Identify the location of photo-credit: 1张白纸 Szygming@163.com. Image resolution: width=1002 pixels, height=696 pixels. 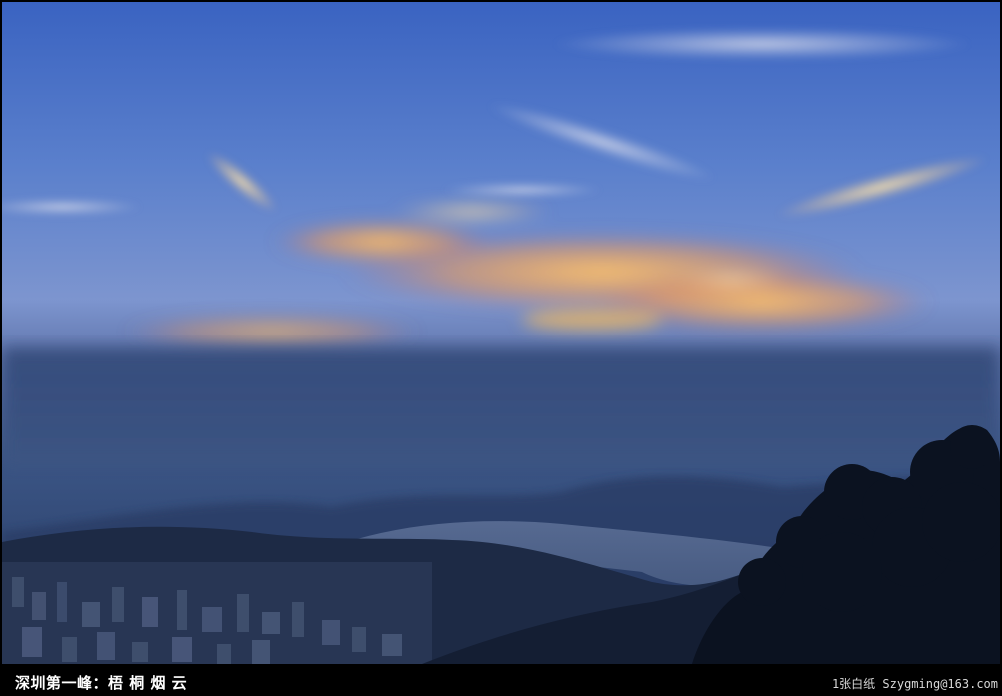
(914, 684).